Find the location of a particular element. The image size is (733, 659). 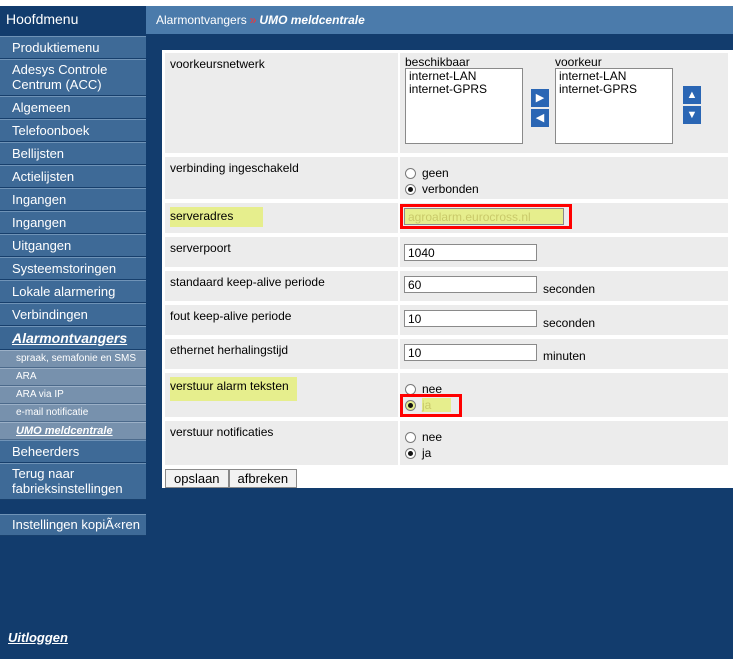

cancel-button: afbreken is located at coordinates (263, 478).